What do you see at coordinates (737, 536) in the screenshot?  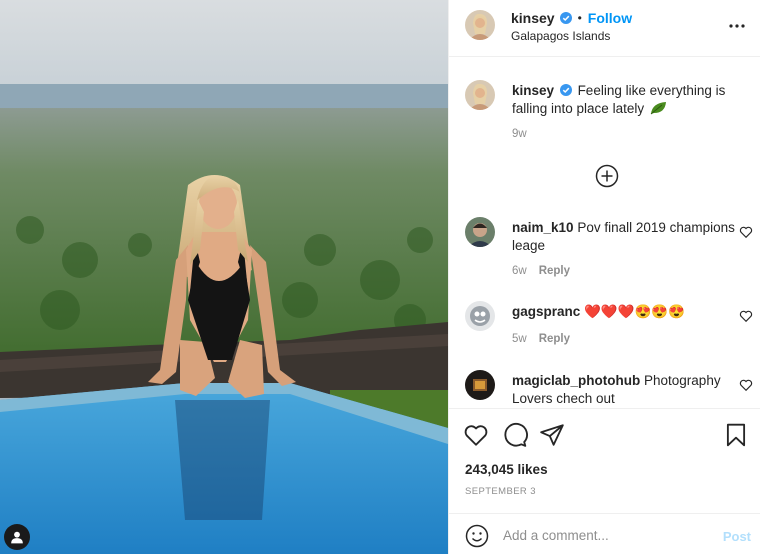 I see `post-comment-button: Post` at bounding box center [737, 536].